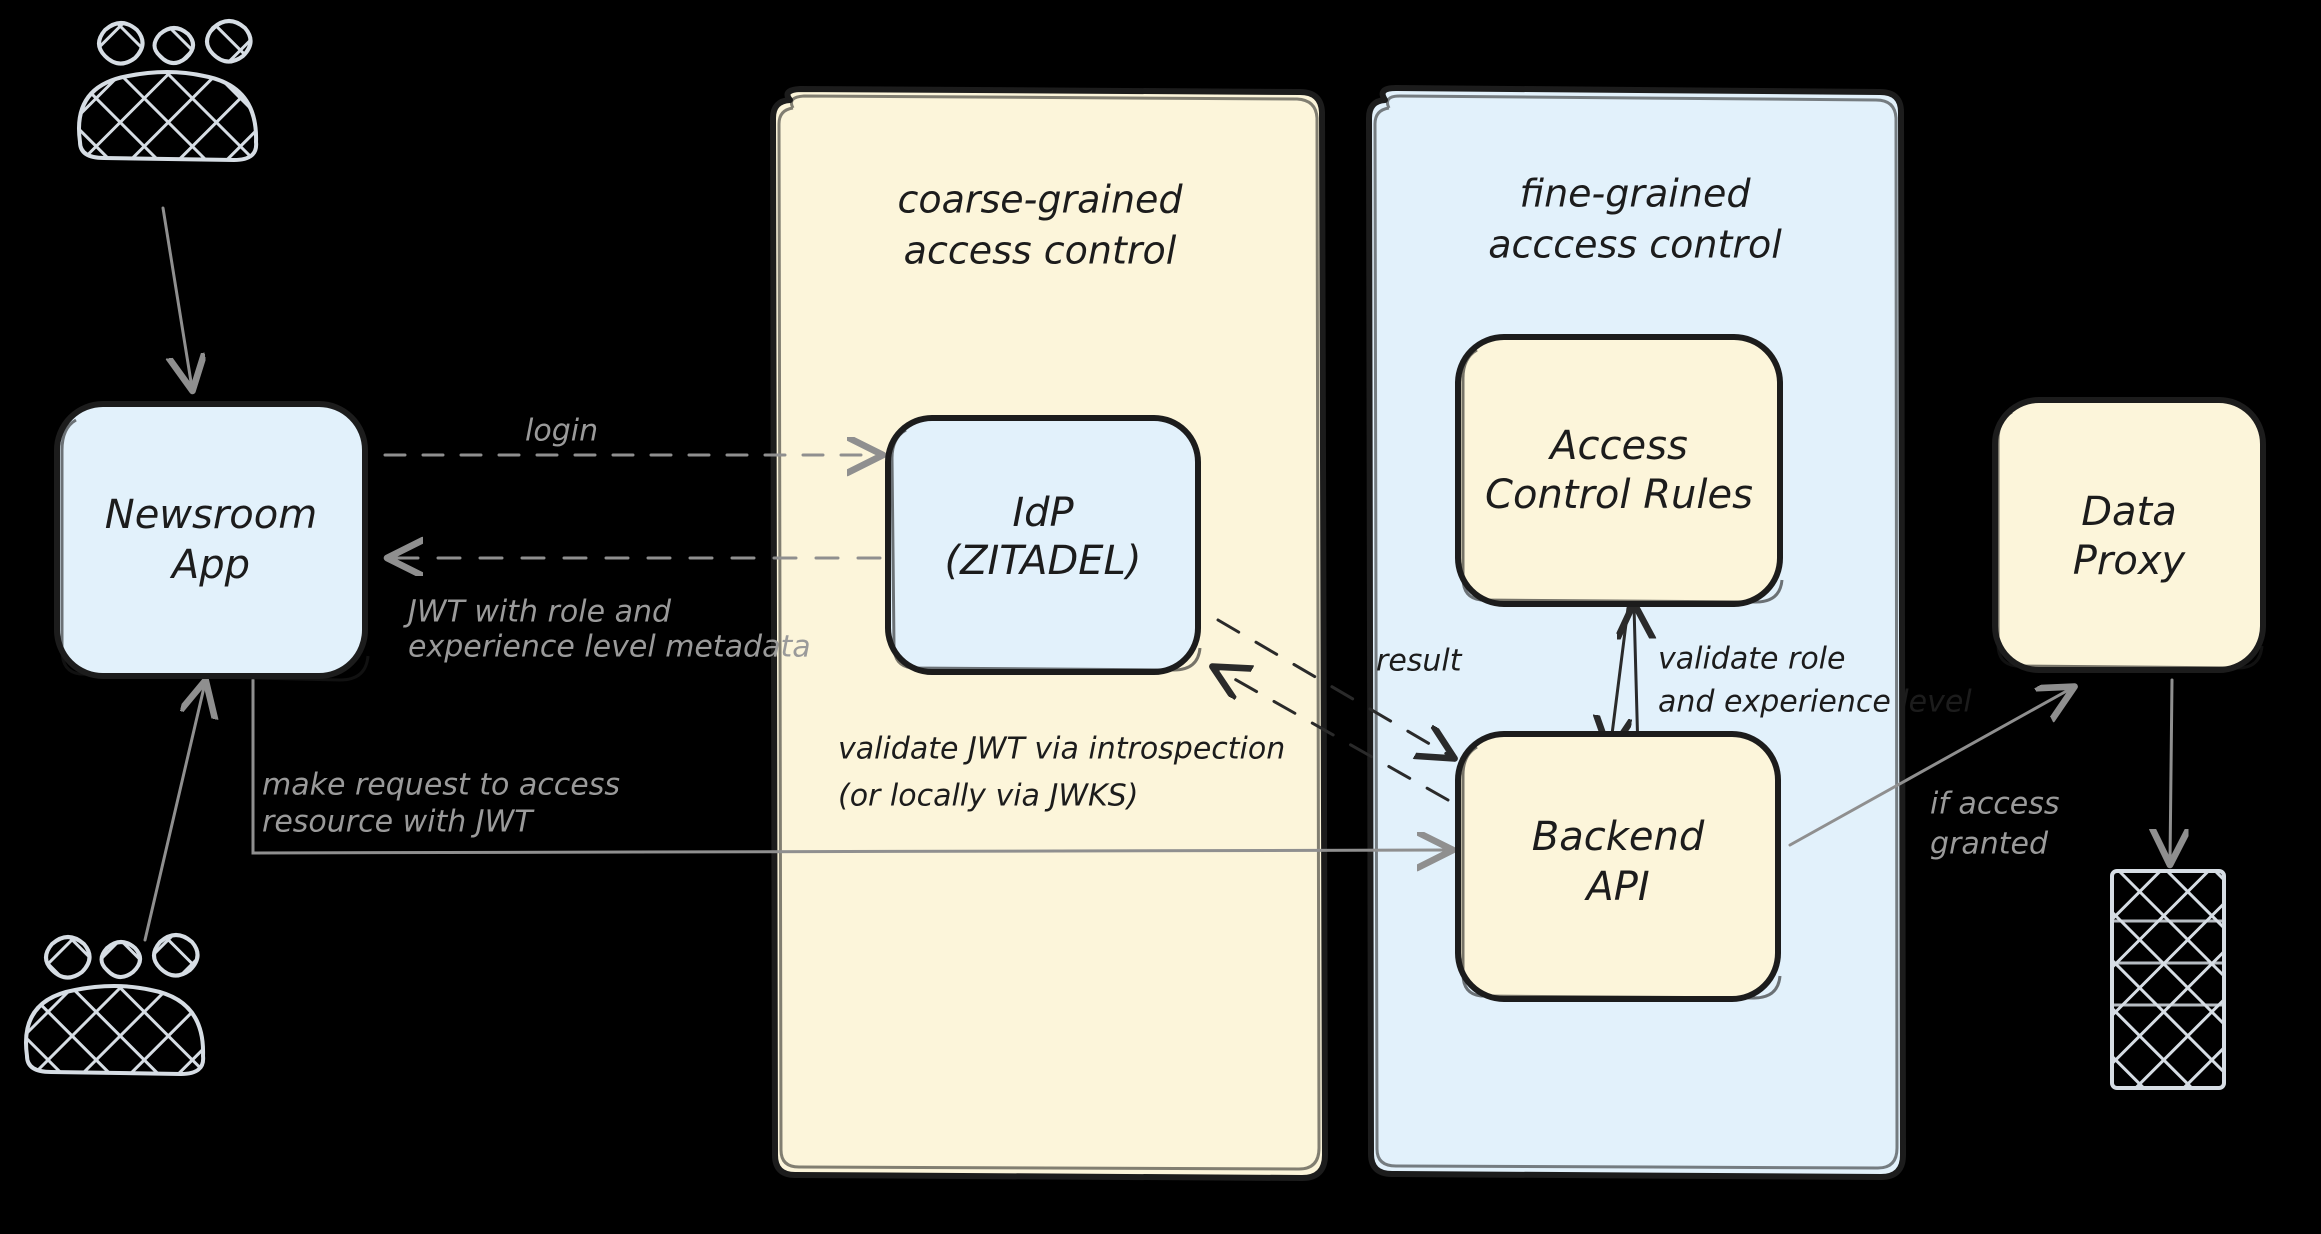  I want to click on edge-if-access-granted-label-line2: granted, so click(1989, 844).